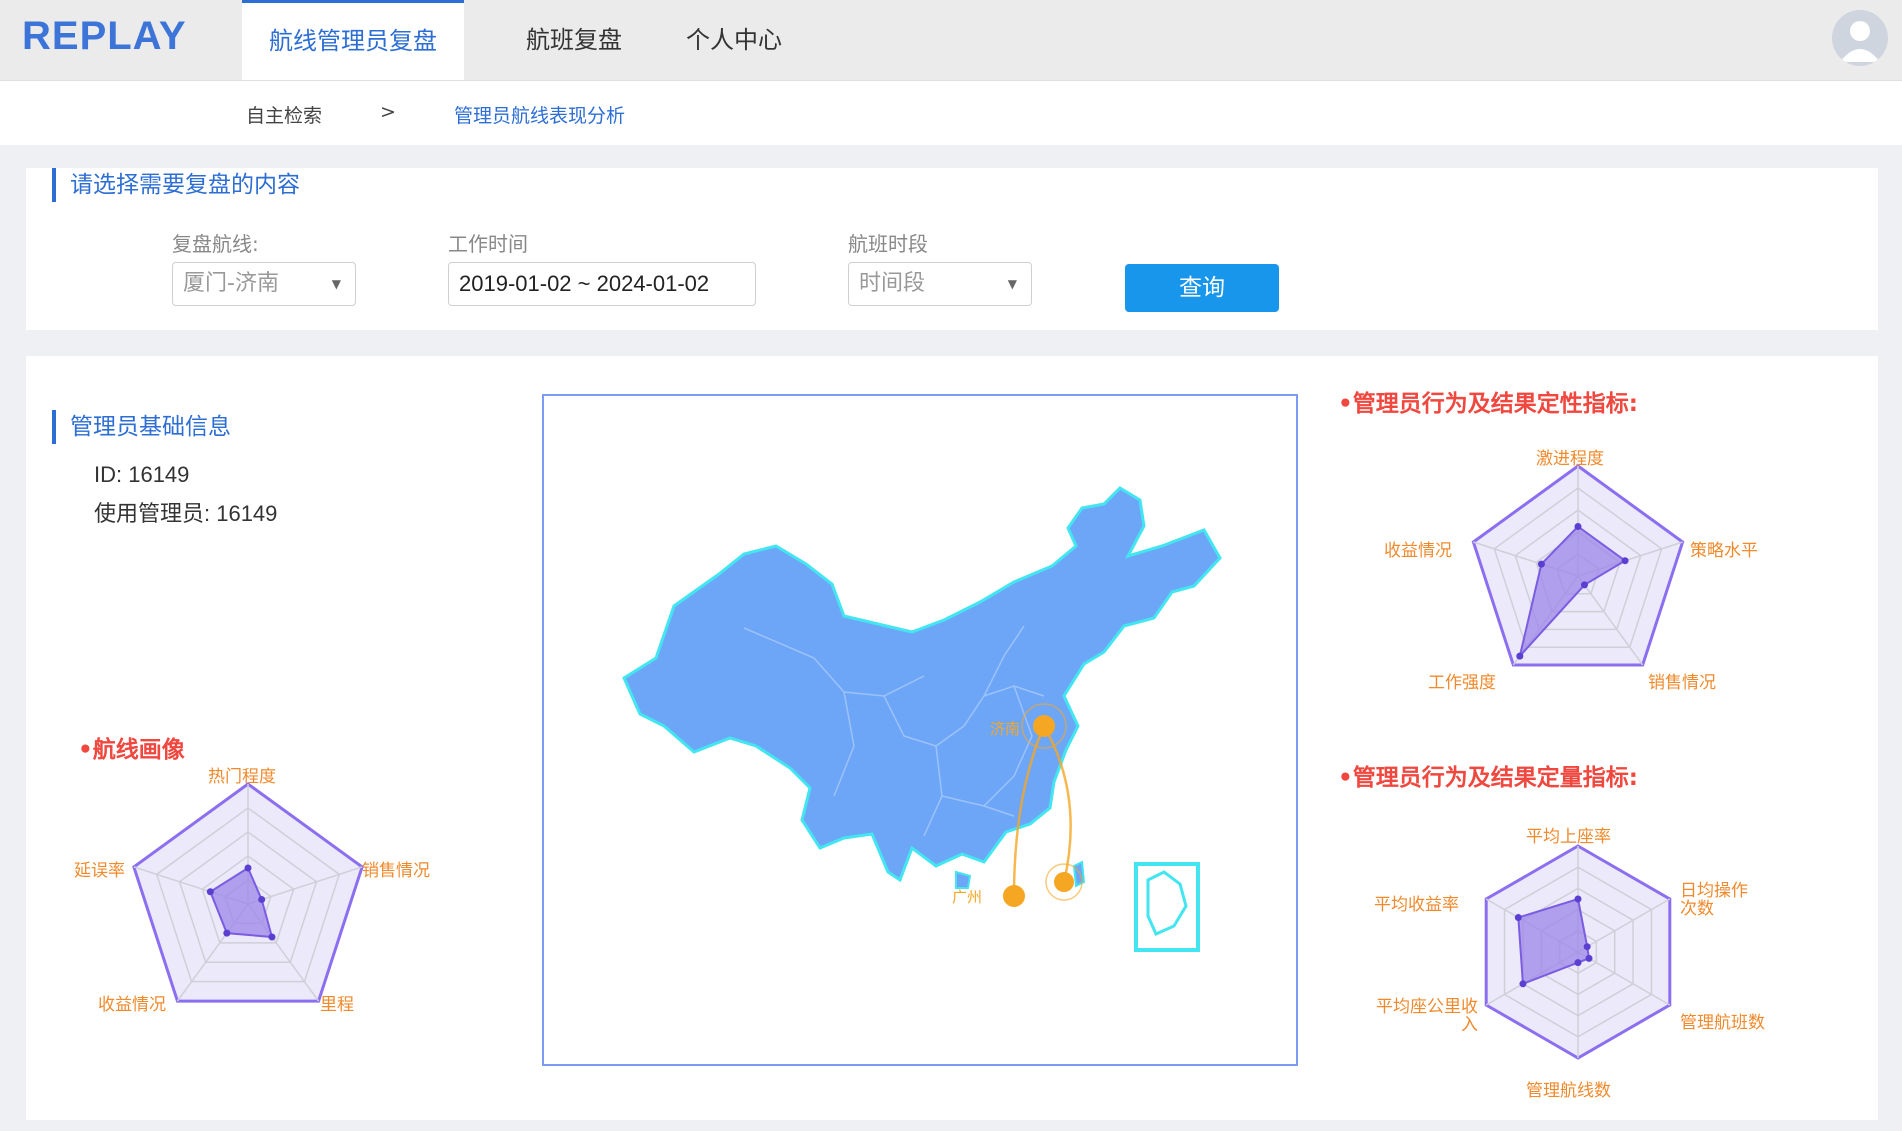 This screenshot has width=1902, height=1131. What do you see at coordinates (337, 1005) in the screenshot?
I see `radar-label-mileage: 里程` at bounding box center [337, 1005].